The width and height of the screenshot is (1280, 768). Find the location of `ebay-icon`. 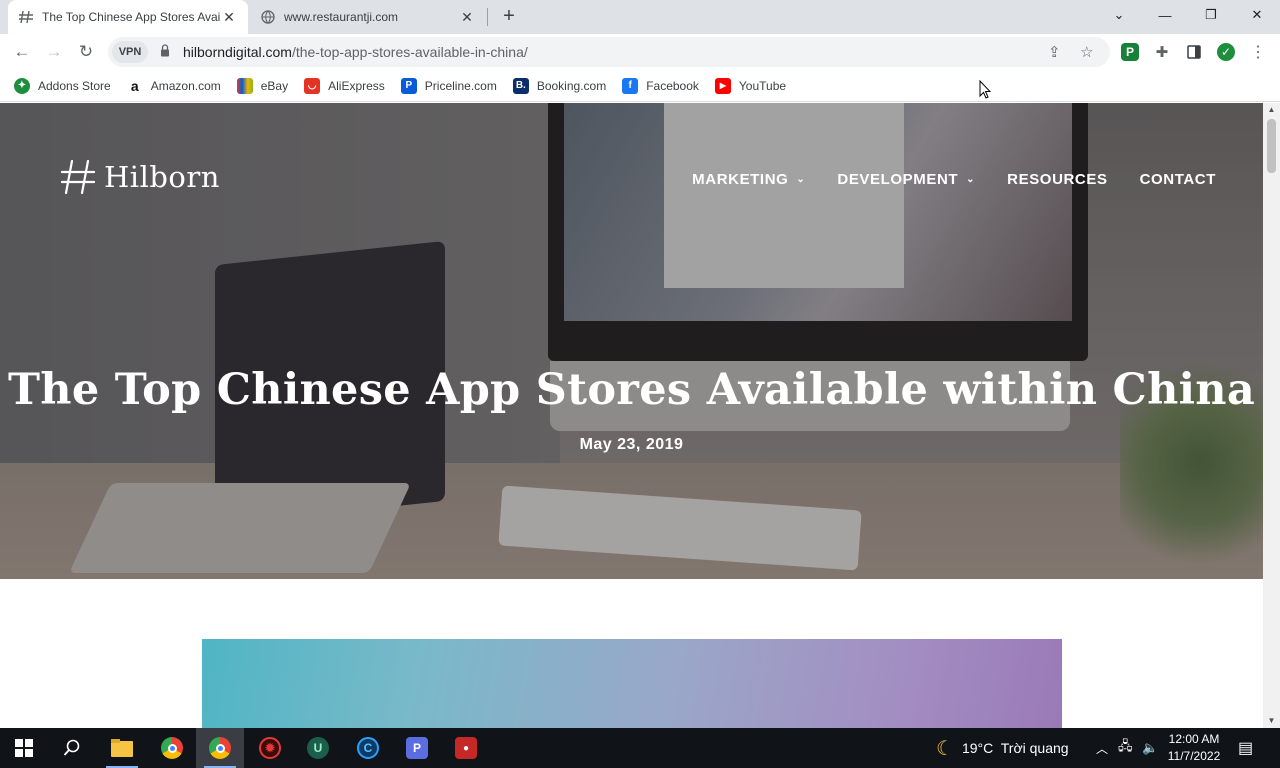

ebay-icon is located at coordinates (244, 85).